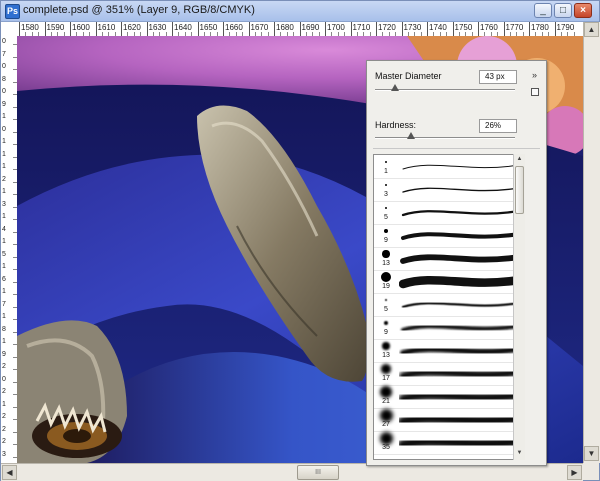 The width and height of the screenshot is (600, 481). Describe the element at coordinates (386, 424) in the screenshot. I see `brush-size-label: 27` at that location.